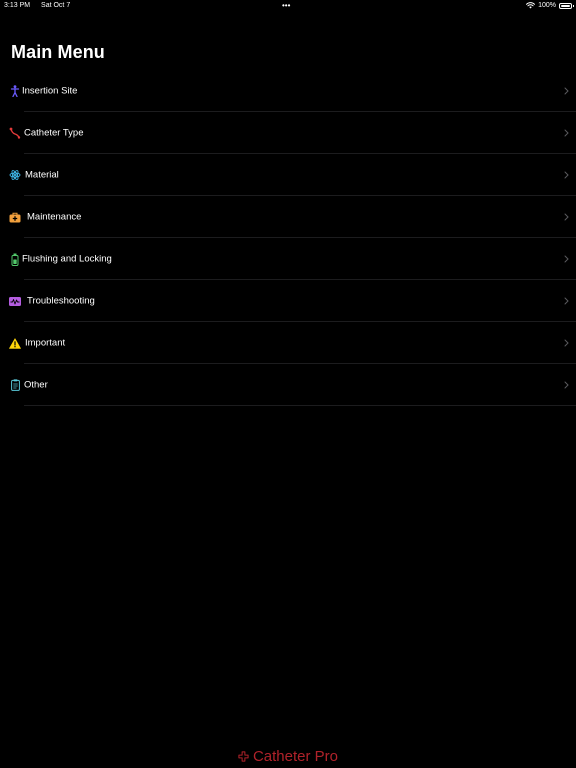 Image resolution: width=576 pixels, height=768 pixels. What do you see at coordinates (54, 217) in the screenshot?
I see `menu-item-label: Maintenance` at bounding box center [54, 217].